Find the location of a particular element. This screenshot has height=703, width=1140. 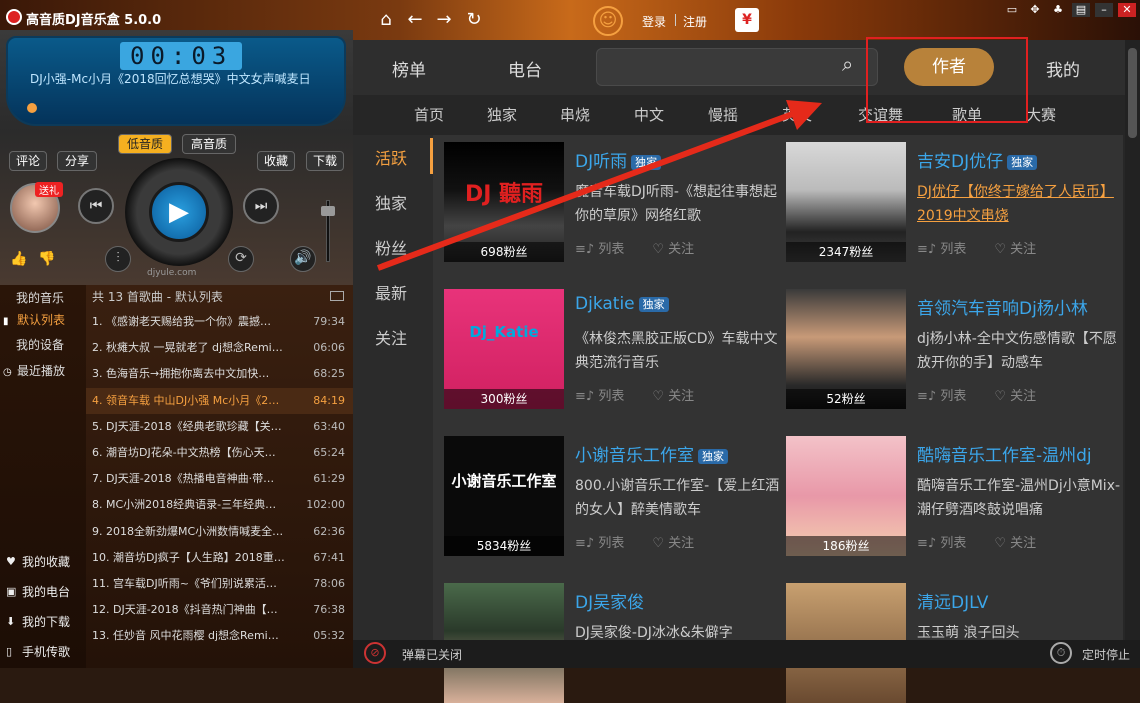

register-link: 注册 is located at coordinates (695, 21).